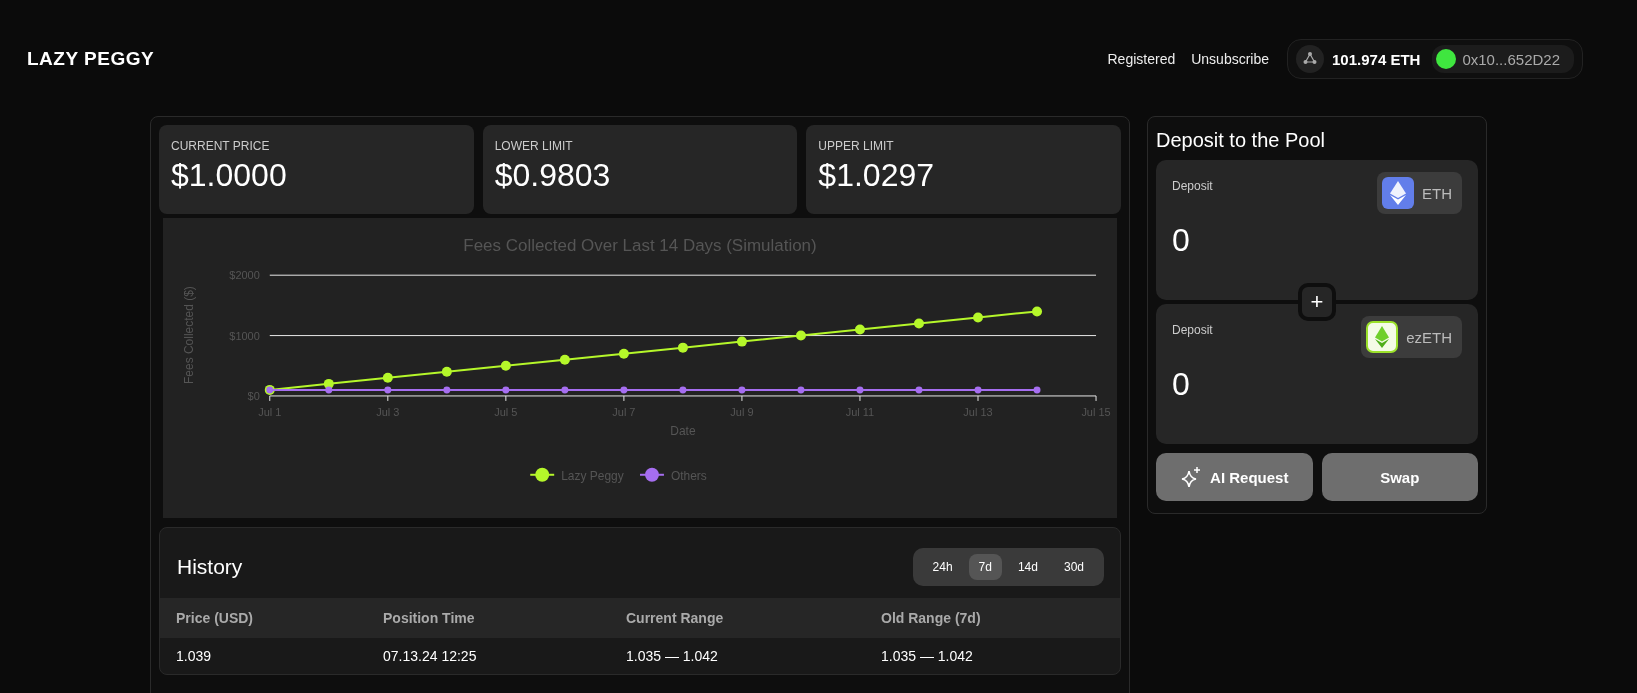 This screenshot has width=1637, height=693. What do you see at coordinates (931, 618) in the screenshot?
I see `column-header: Old Range (7d)` at bounding box center [931, 618].